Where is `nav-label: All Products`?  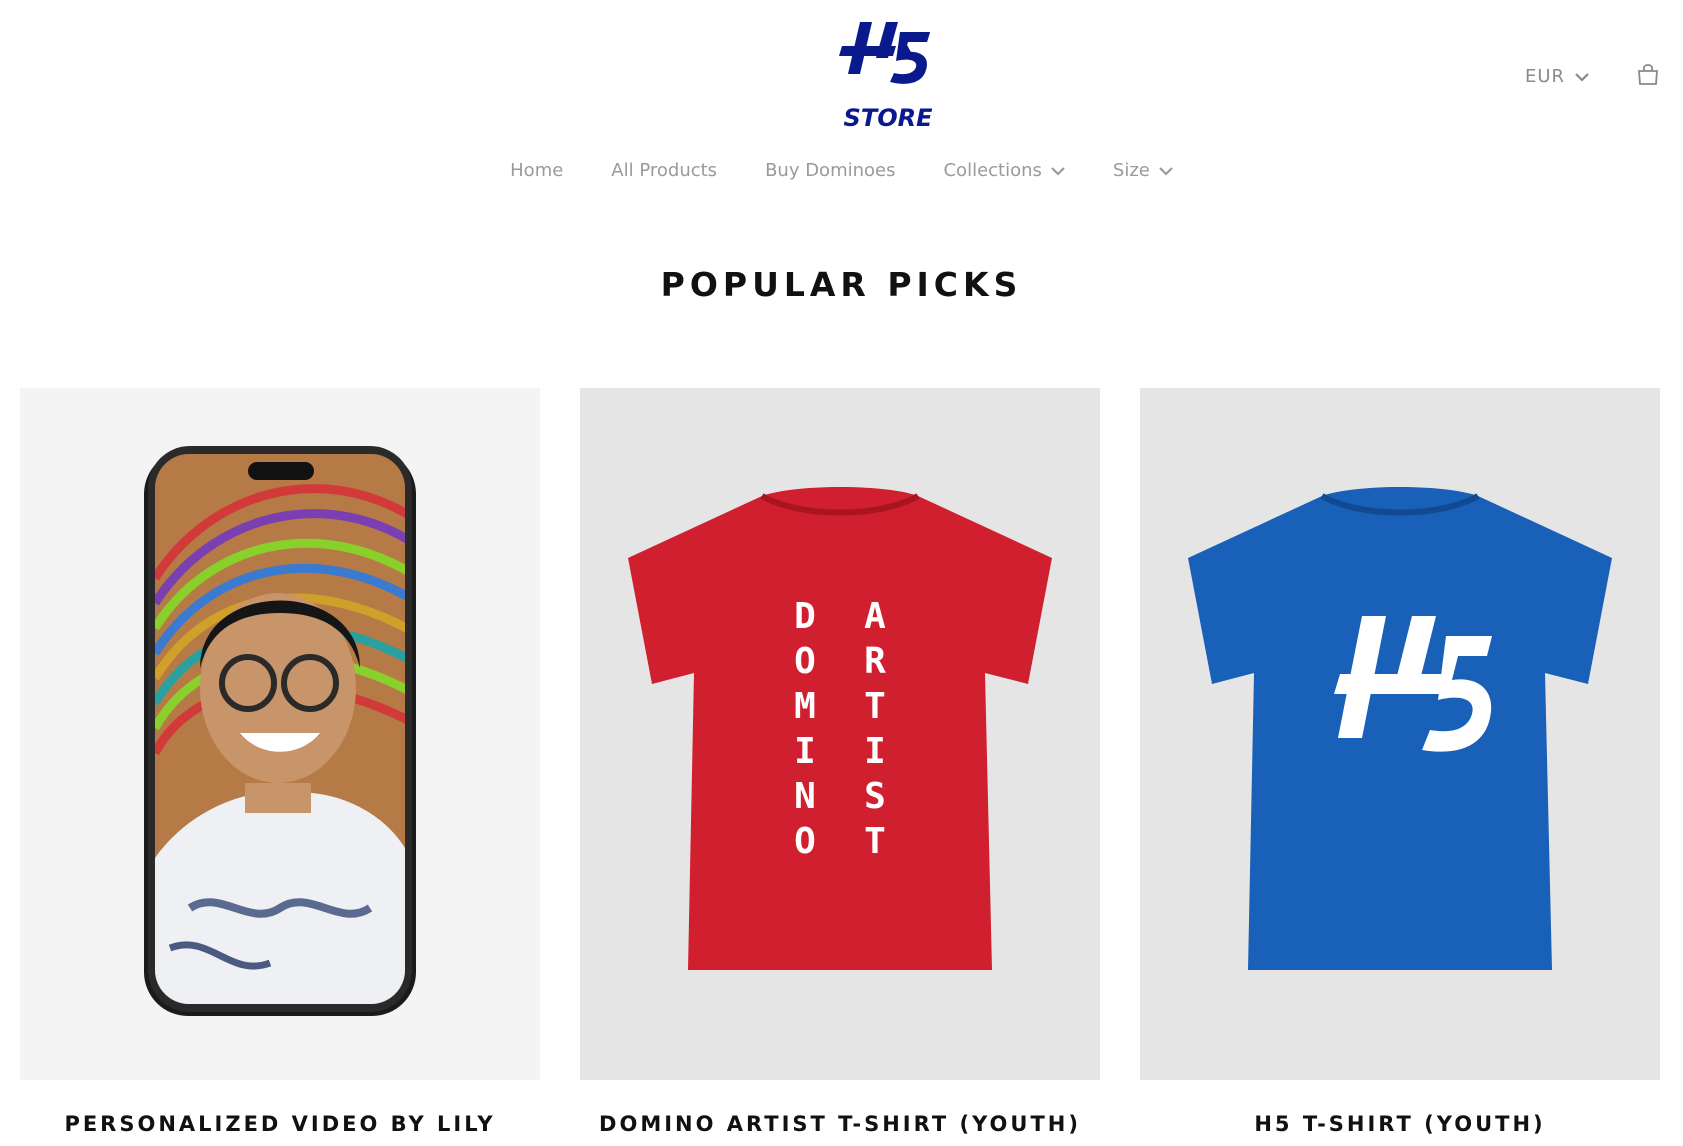 nav-label: All Products is located at coordinates (664, 170).